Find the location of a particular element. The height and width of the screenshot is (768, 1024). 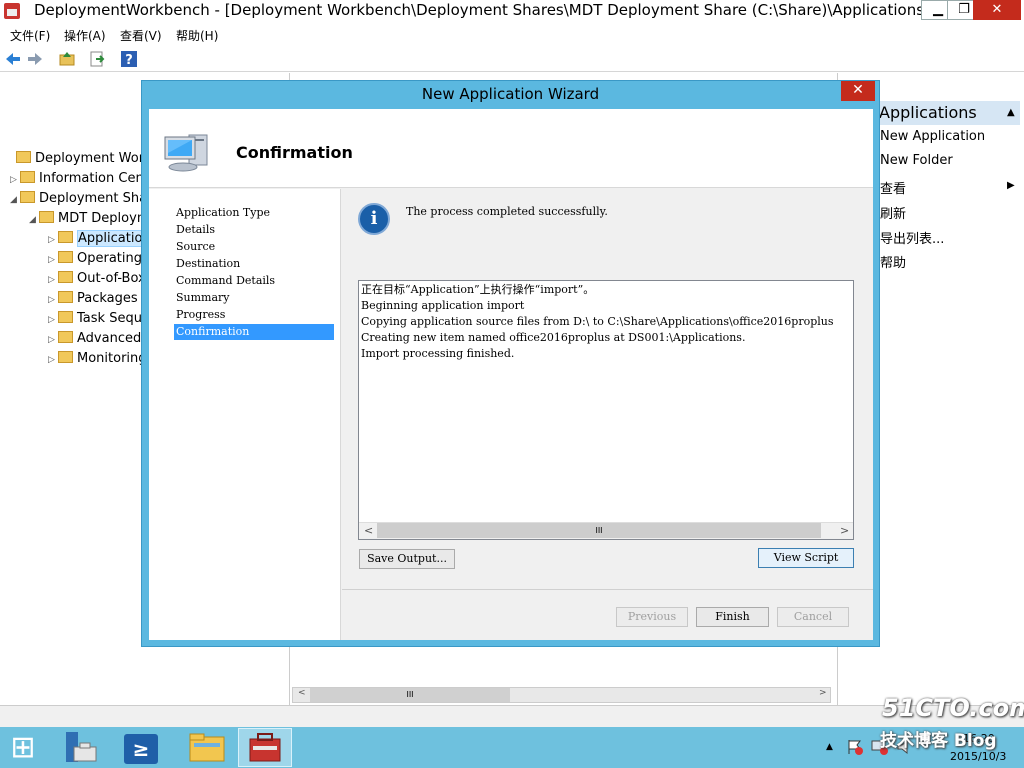

wizard-title: New Application Wizard is located at coordinates (510, 94).